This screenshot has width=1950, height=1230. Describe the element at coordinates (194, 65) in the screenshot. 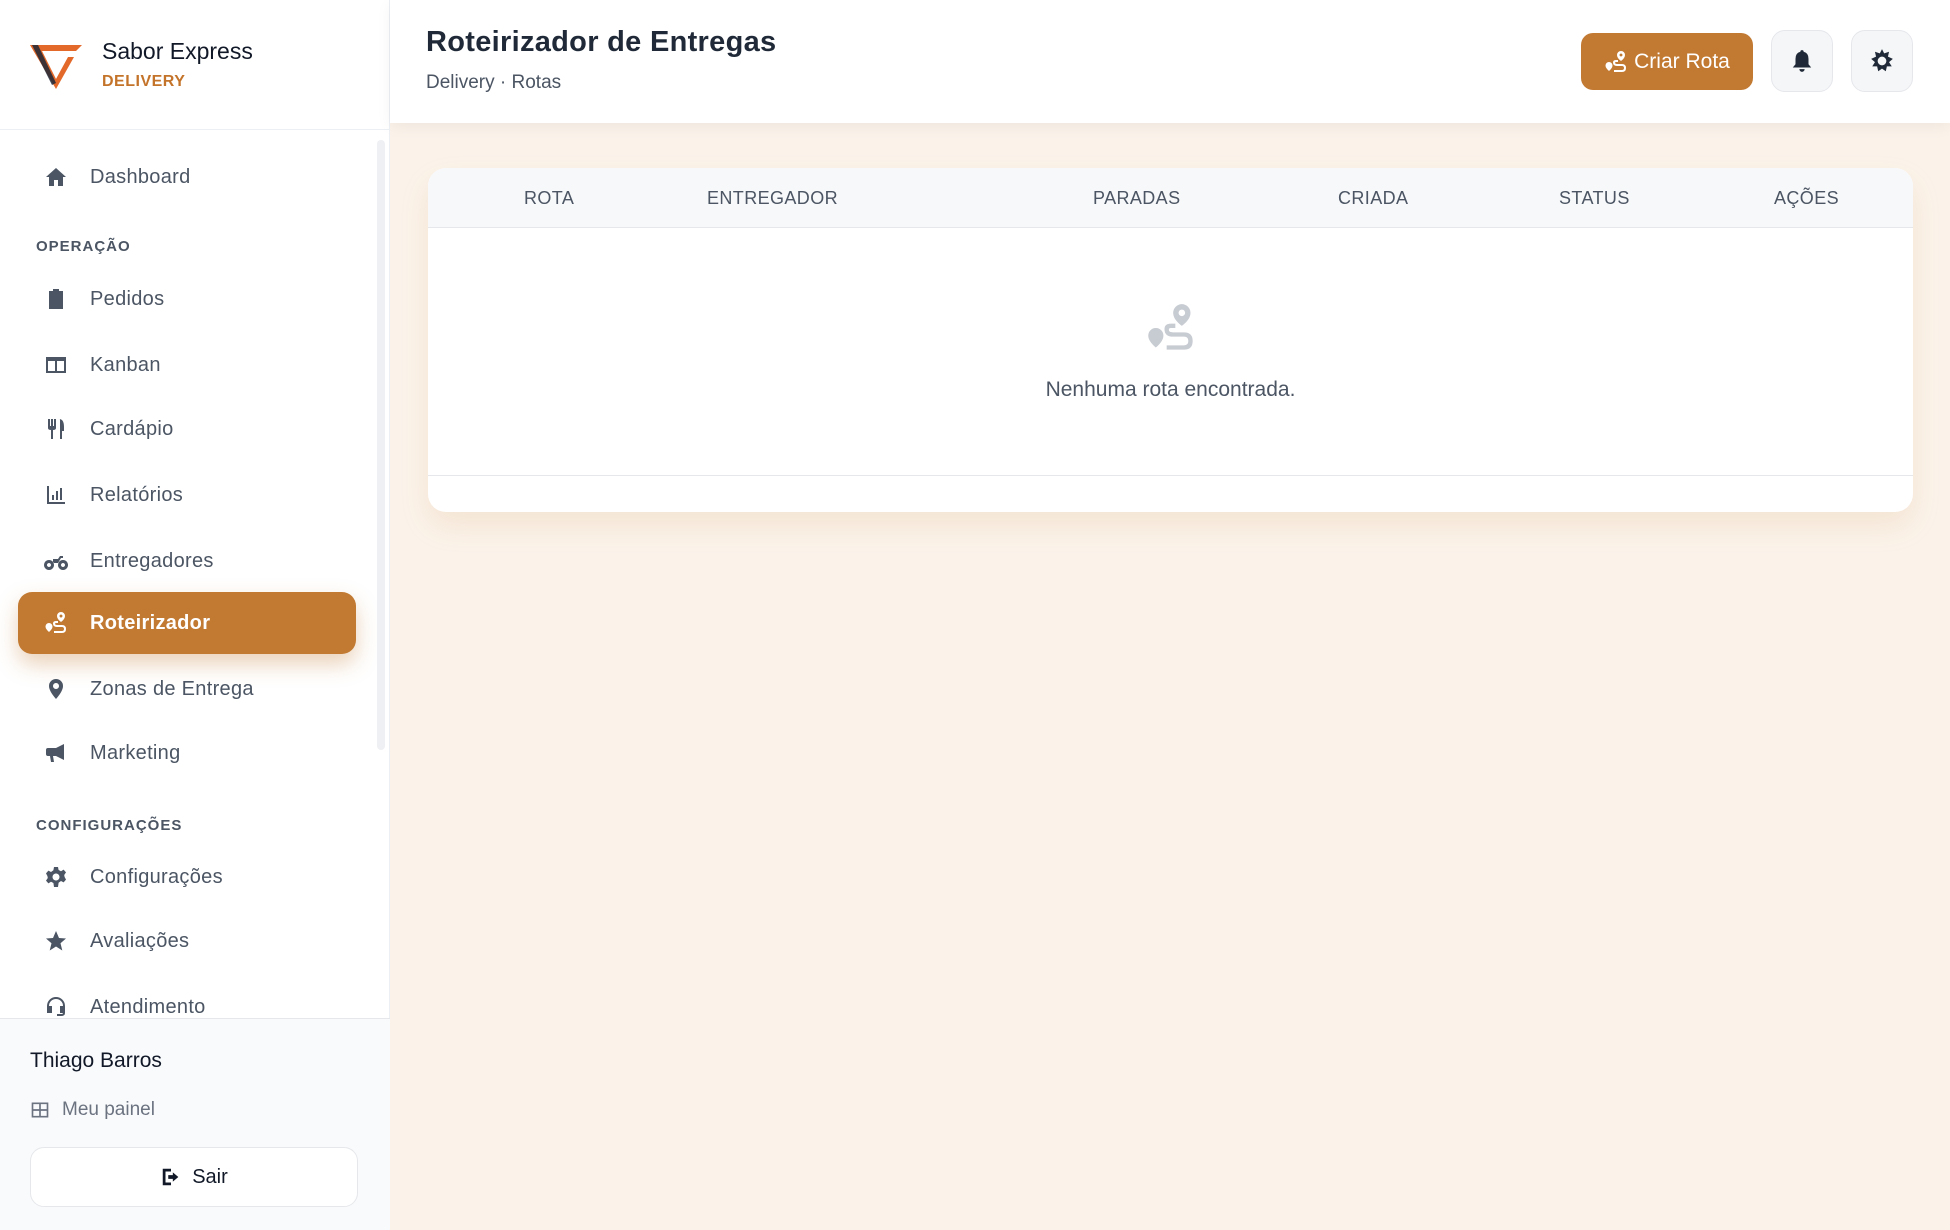

I see `brand: Sabor Express DELIVERY` at that location.